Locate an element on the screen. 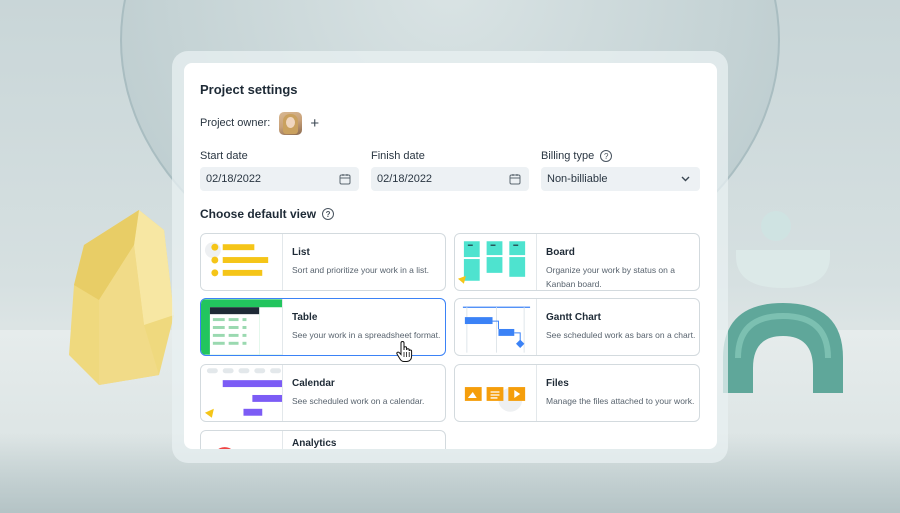 Image resolution: width=900 pixels, height=513 pixels. billing-type-select: Non-billiable is located at coordinates (620, 179).